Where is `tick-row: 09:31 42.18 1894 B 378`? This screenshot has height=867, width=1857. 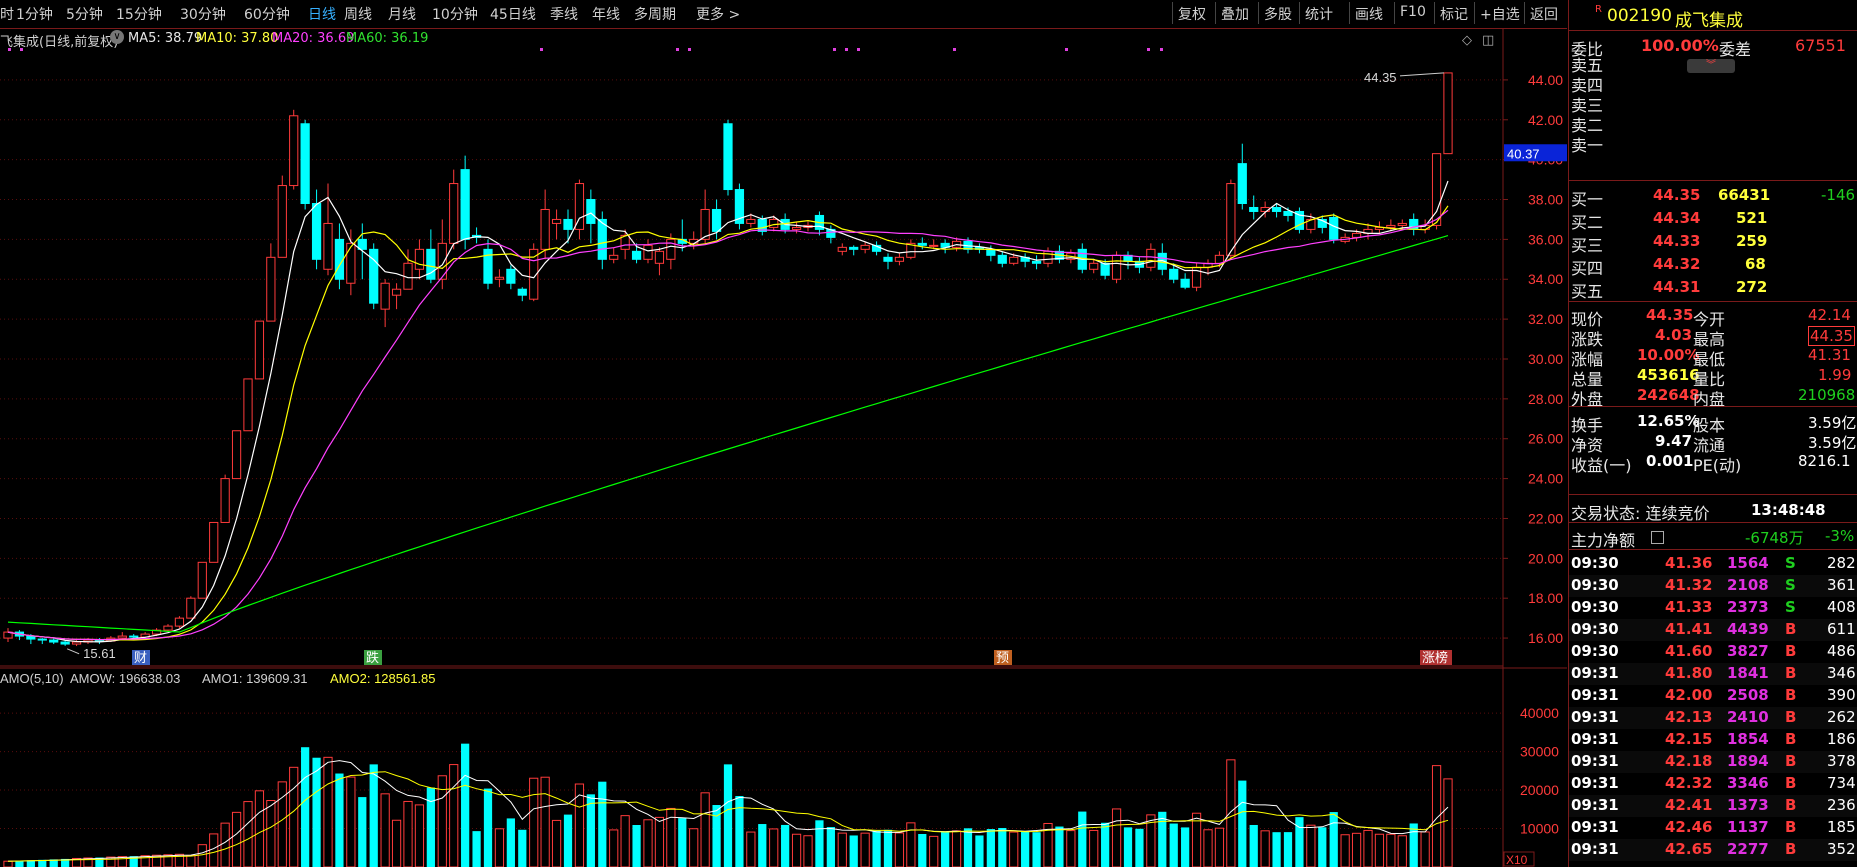 tick-row: 09:31 42.18 1894 B 378 is located at coordinates (1713, 762).